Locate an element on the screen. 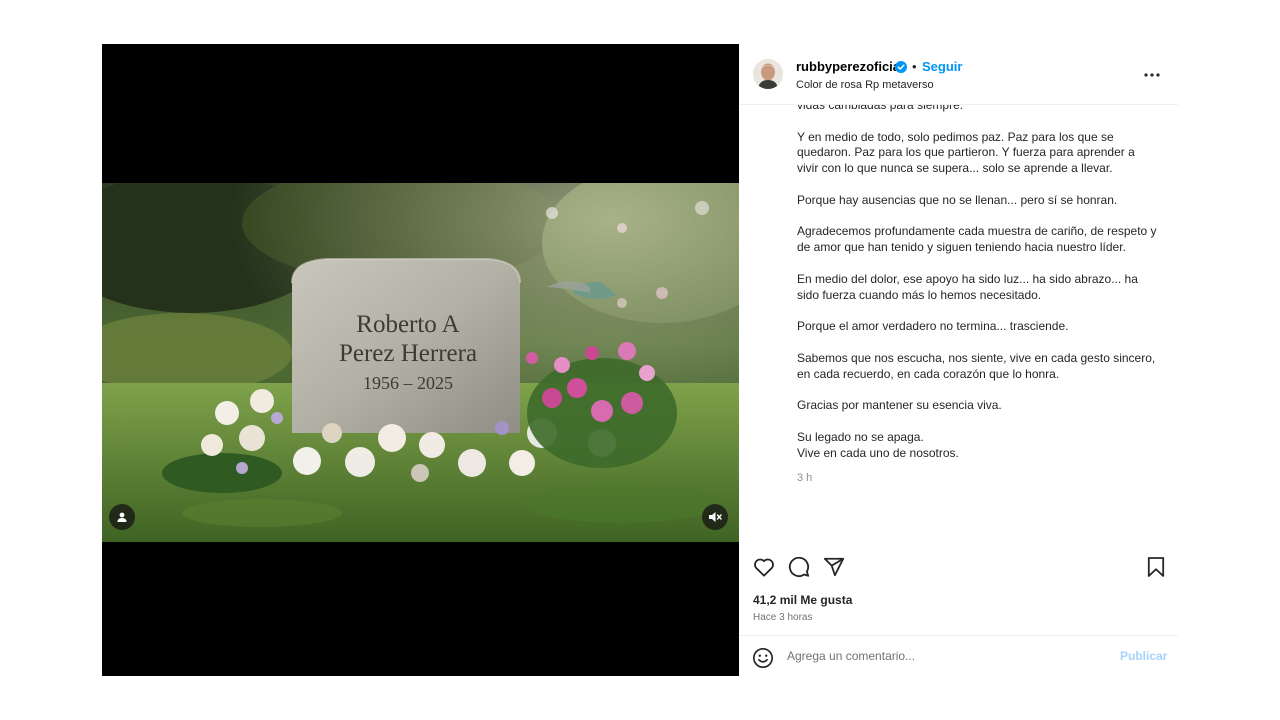 This screenshot has width=1280, height=720. paper-plane-icon is located at coordinates (834, 567).